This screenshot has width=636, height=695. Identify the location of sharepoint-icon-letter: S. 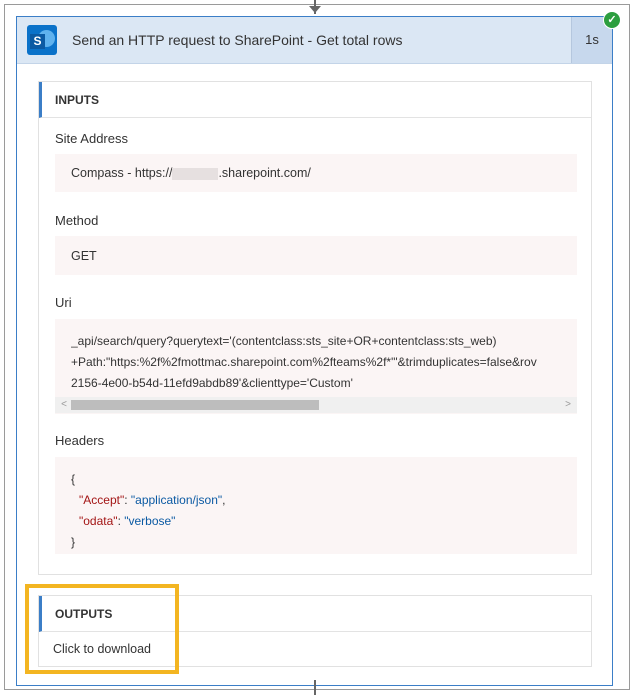
(37, 41).